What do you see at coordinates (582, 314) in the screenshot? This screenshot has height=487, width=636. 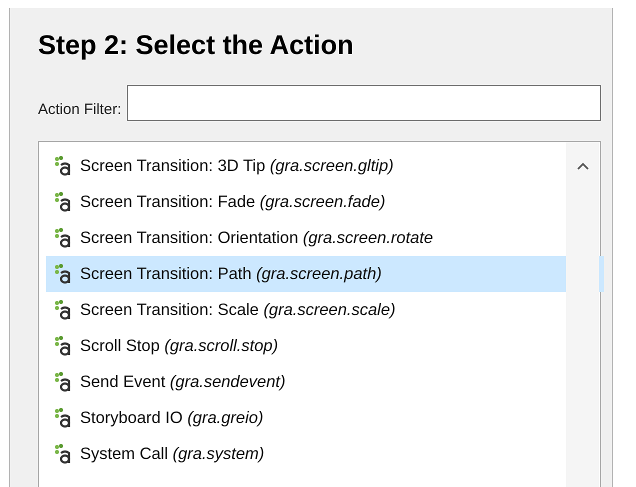 I see `scrollbar` at bounding box center [582, 314].